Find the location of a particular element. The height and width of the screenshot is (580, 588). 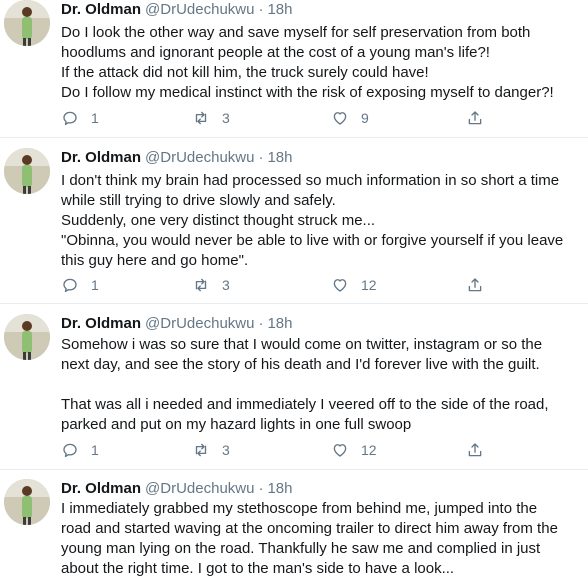

tweet-actions: 1 3 9 is located at coordinates (276, 118).